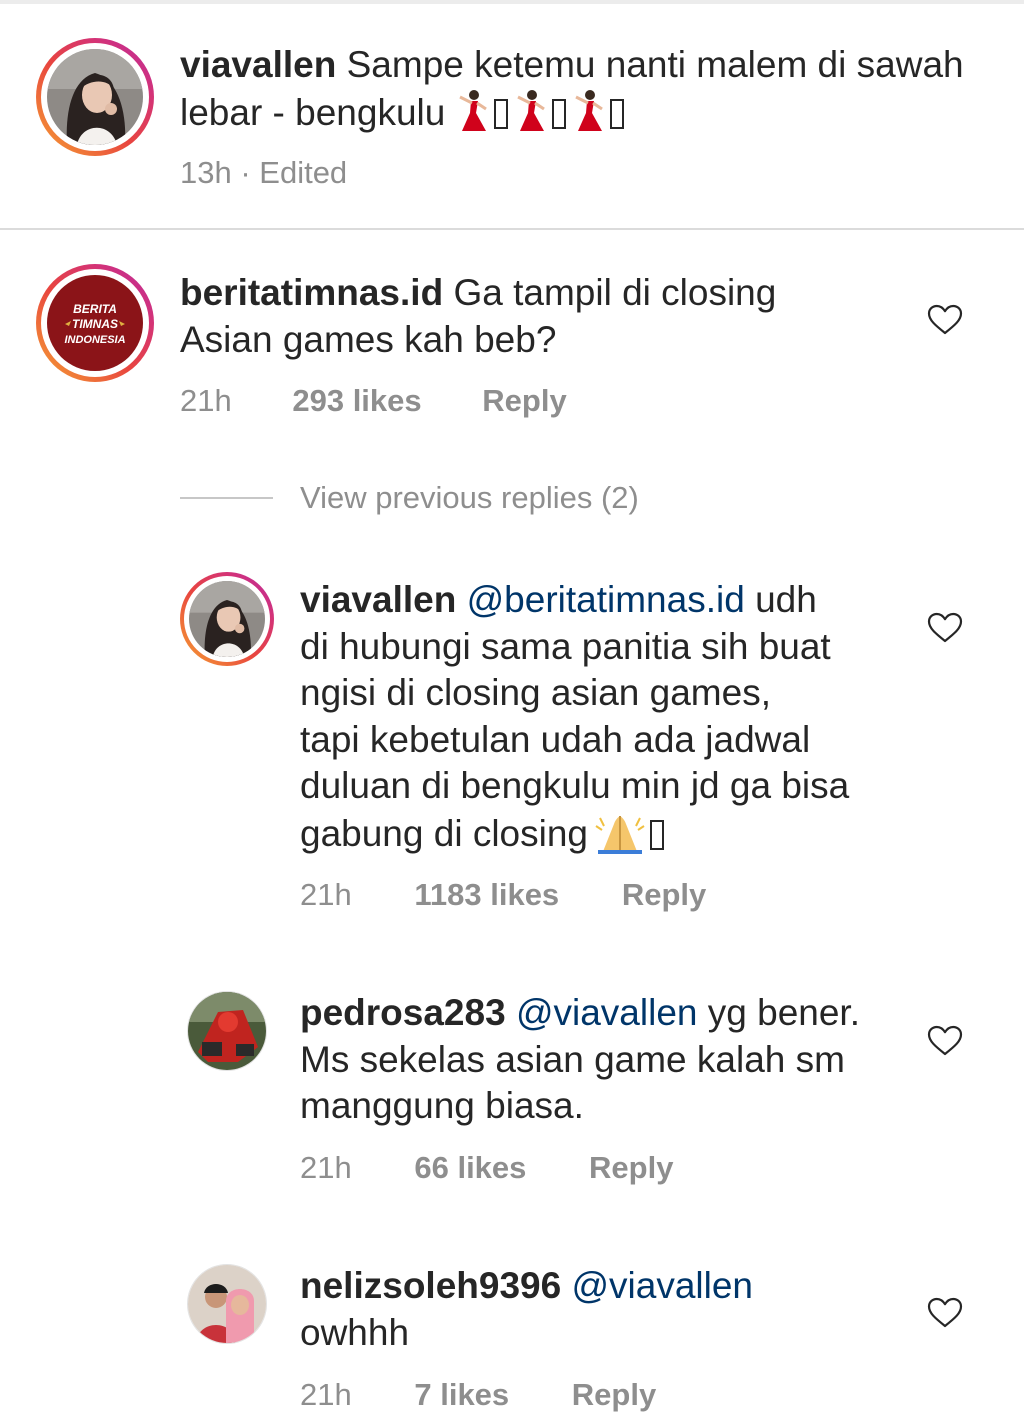  What do you see at coordinates (605, 1309) in the screenshot?
I see `reply-text: nelizsoleh9396 @viavallen owhhh` at bounding box center [605, 1309].